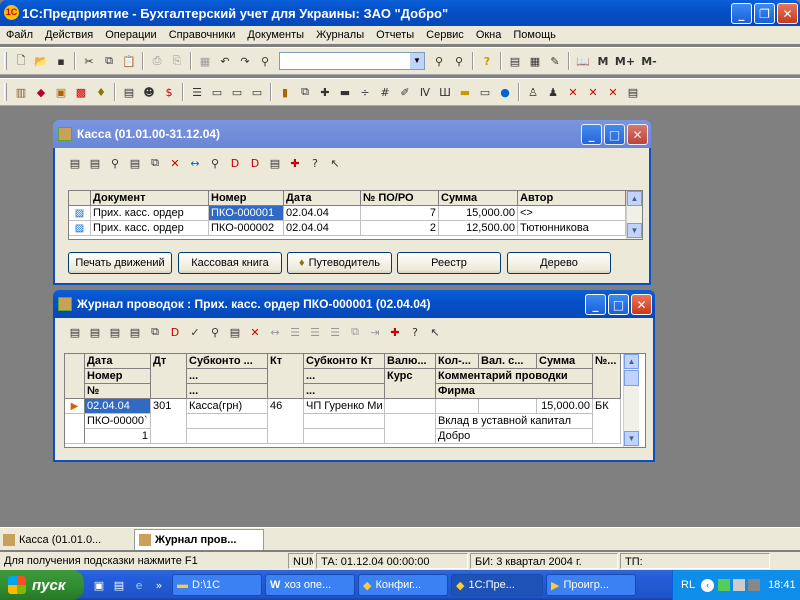 This screenshot has width=800, height=600. What do you see at coordinates (385, 92) in the screenshot?
I see `hash-icon: #` at bounding box center [385, 92].